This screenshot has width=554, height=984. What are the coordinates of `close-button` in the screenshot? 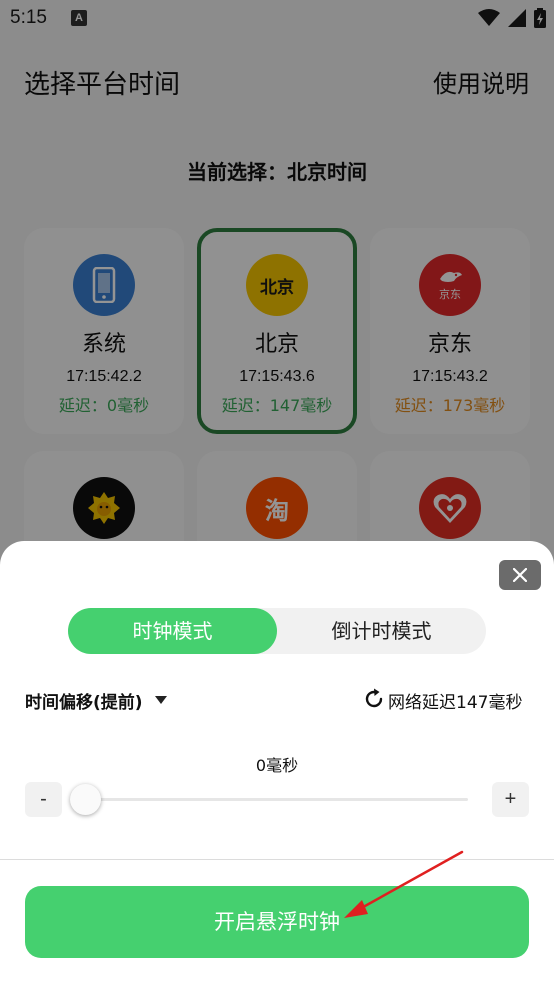 It's located at (520, 575).